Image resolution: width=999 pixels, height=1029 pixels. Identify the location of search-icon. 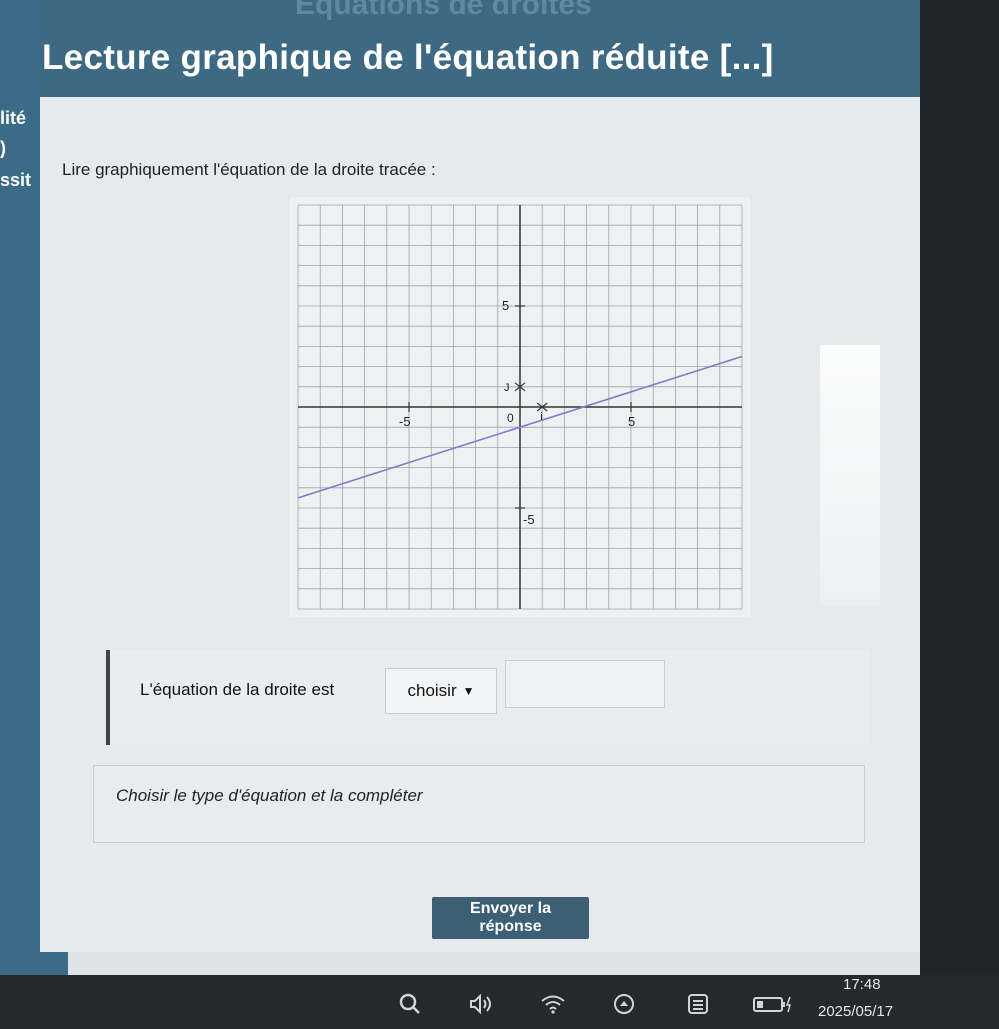
(410, 1007).